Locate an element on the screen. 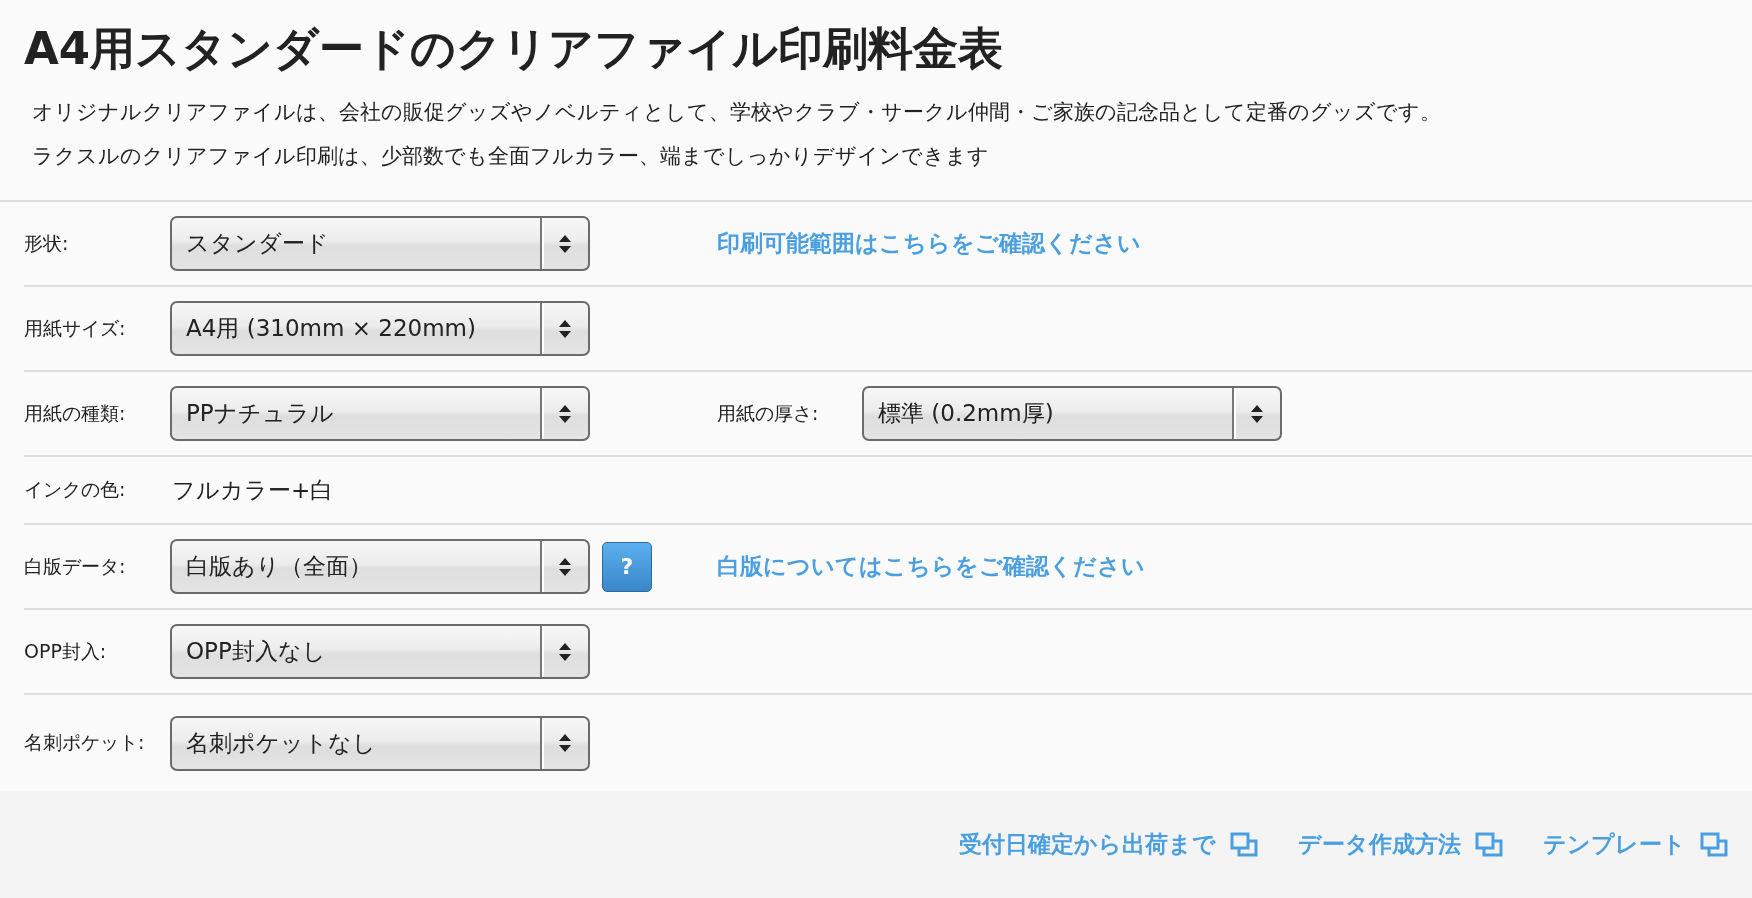 The height and width of the screenshot is (898, 1752). description-text: オリジナルクリアファイルは、会社の販促グッズやノベルティとして、学校やクラブ・サークル仲間・ご家族の記念品として定番のグッズです。 is located at coordinates (737, 112).